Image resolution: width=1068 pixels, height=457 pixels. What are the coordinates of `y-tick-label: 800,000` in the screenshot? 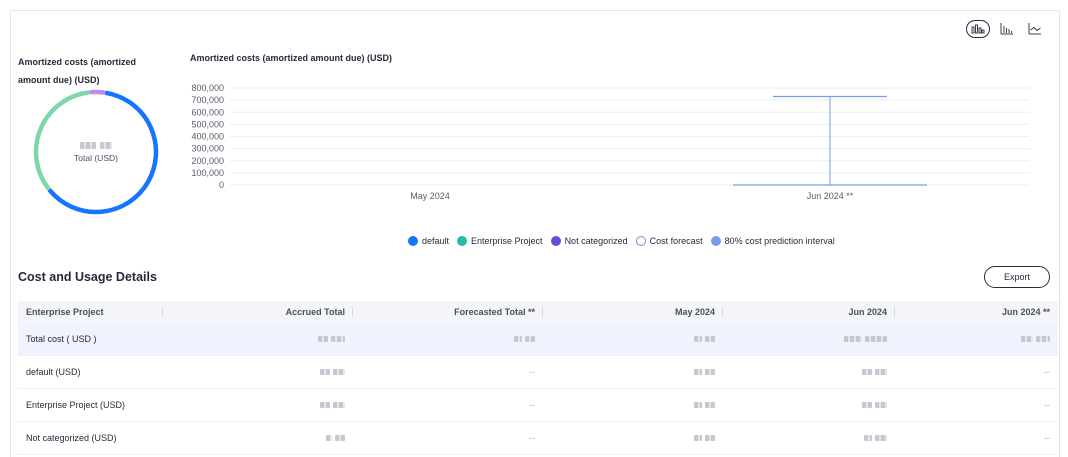 It's located at (207, 88).